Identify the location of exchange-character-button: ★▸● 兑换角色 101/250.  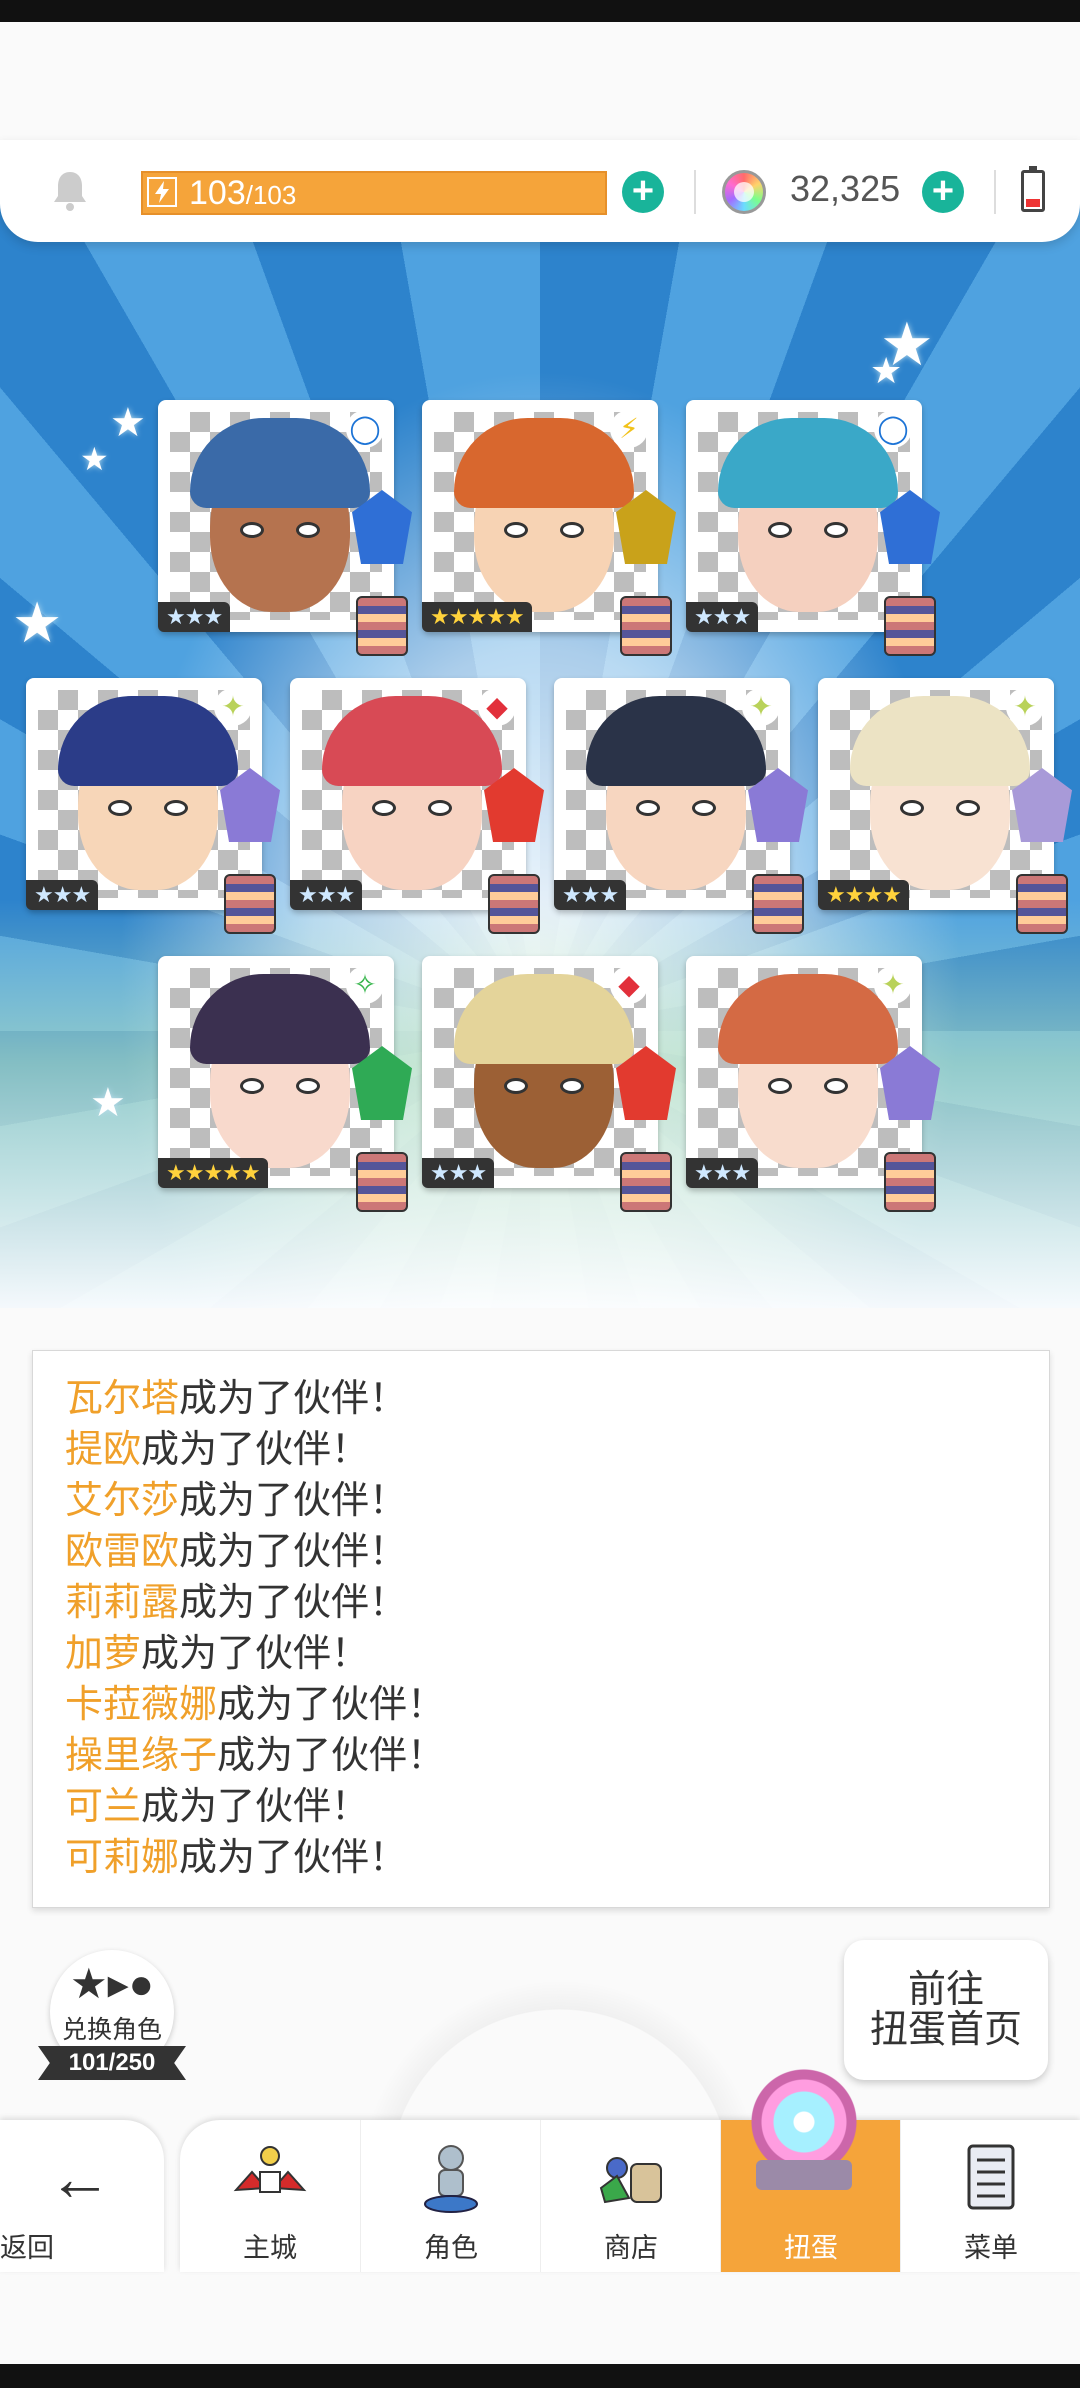
(112, 2015).